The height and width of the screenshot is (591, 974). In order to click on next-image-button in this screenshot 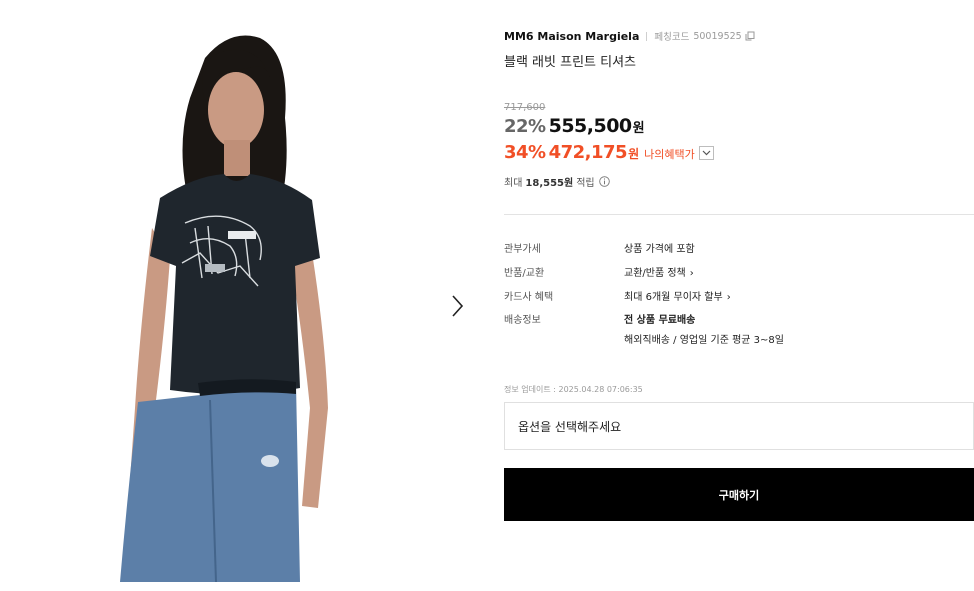, I will do `click(457, 306)`.